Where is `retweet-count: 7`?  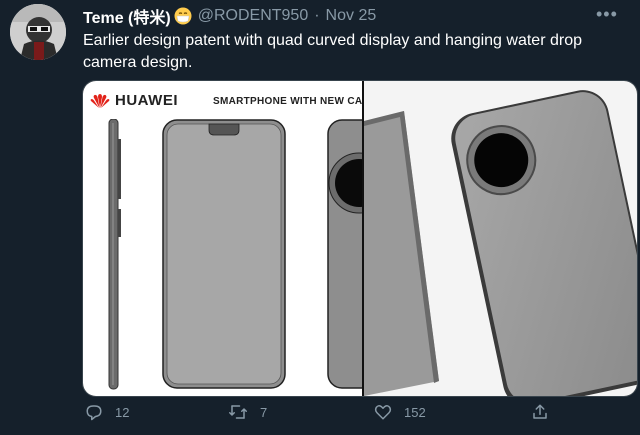 retweet-count: 7 is located at coordinates (264, 412).